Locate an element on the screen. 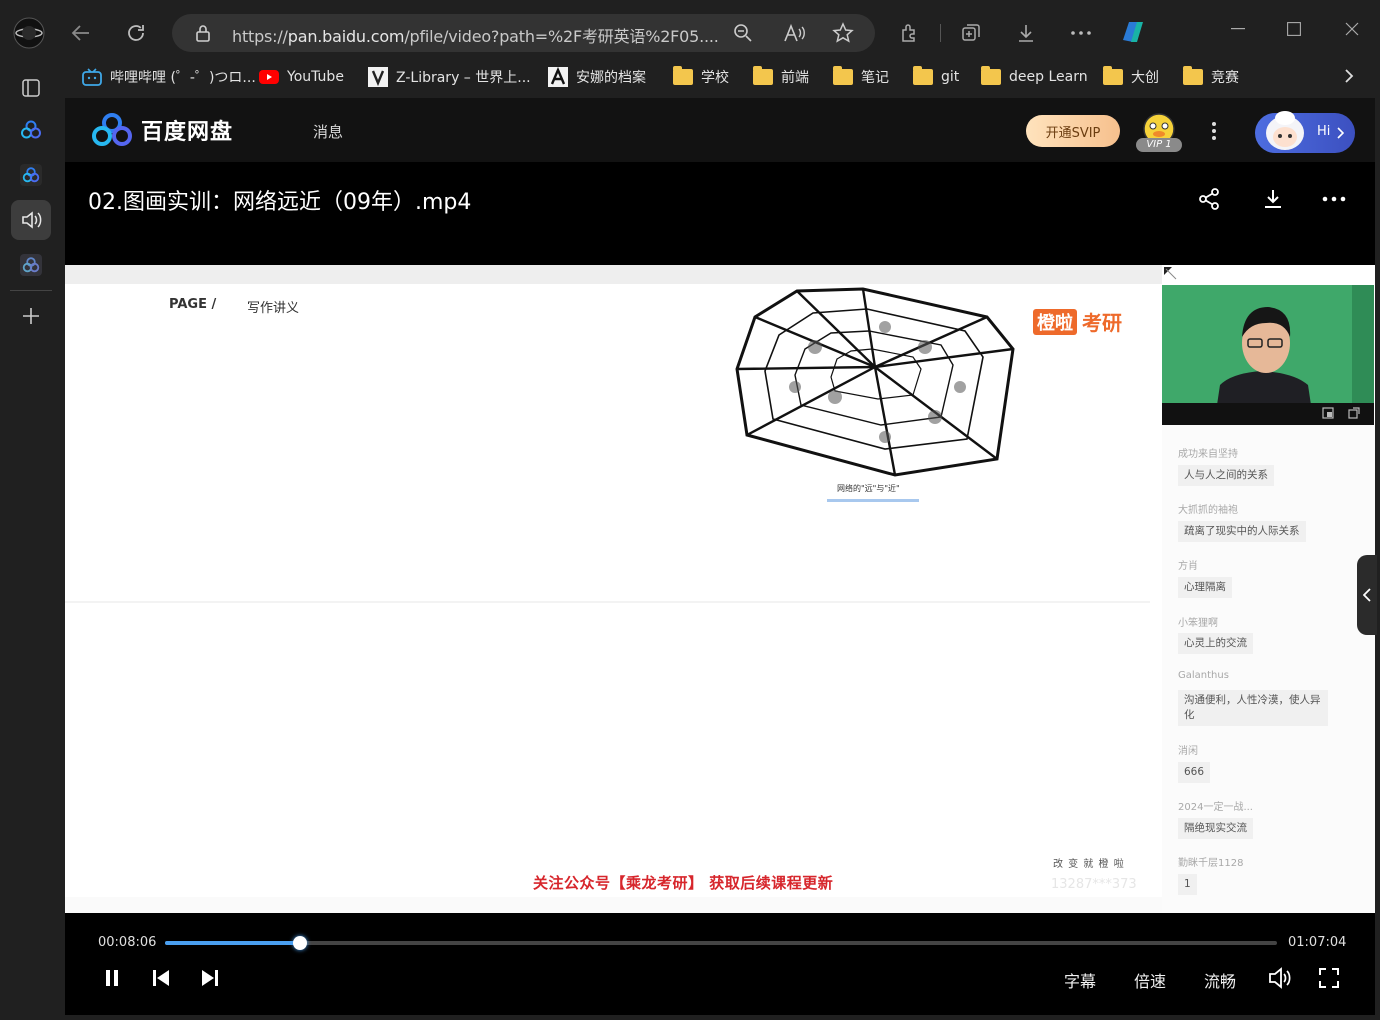 The height and width of the screenshot is (1020, 1380). url-host: pan.baidu.com is located at coordinates (346, 36).